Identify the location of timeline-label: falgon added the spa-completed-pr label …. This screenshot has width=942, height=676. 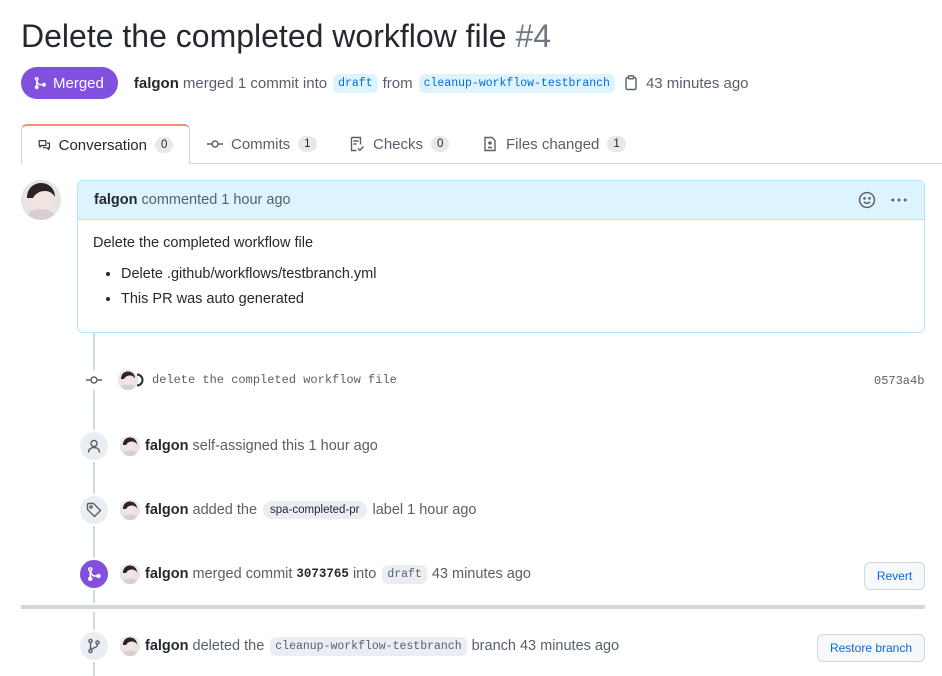
(277, 510).